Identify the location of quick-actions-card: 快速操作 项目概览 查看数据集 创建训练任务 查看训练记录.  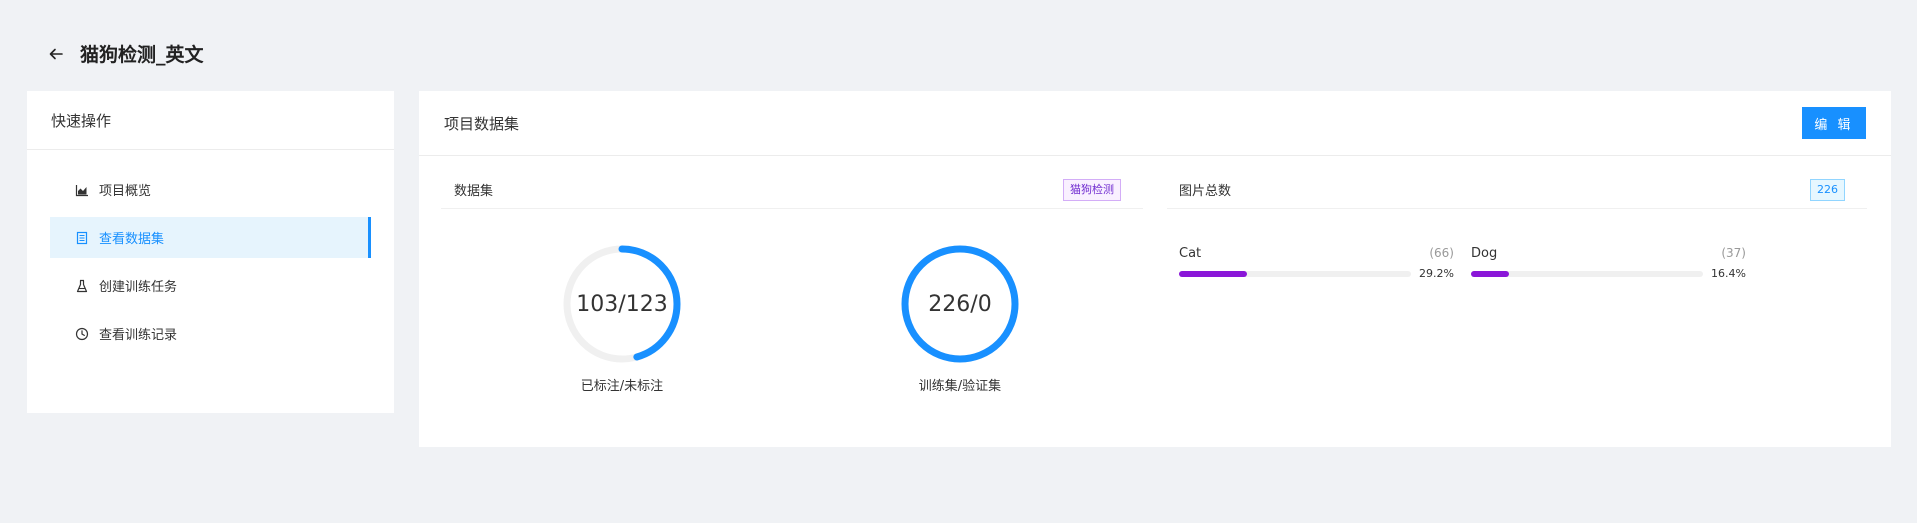
(210, 252).